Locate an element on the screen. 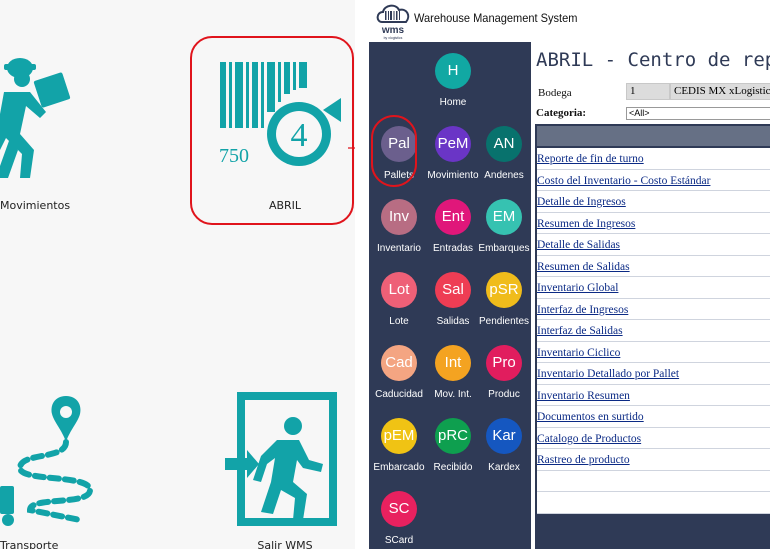  report-link: Documentos en surtido is located at coordinates (590, 417).